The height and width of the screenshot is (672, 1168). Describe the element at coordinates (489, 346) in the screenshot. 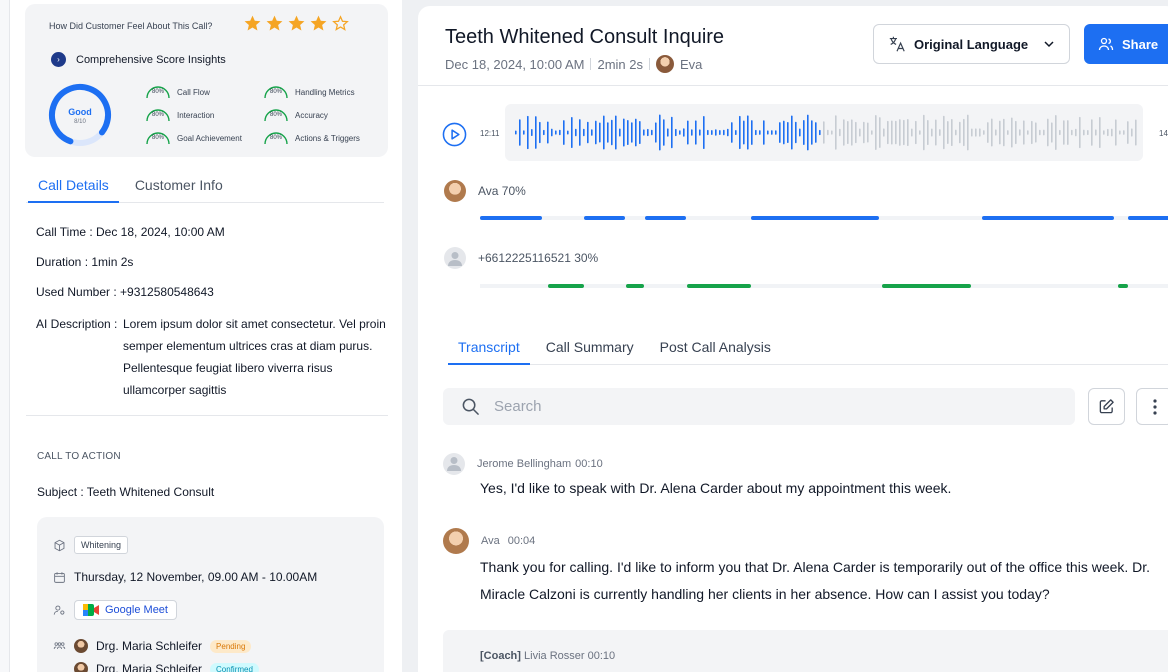

I see `tab-transcript: Transcript` at that location.